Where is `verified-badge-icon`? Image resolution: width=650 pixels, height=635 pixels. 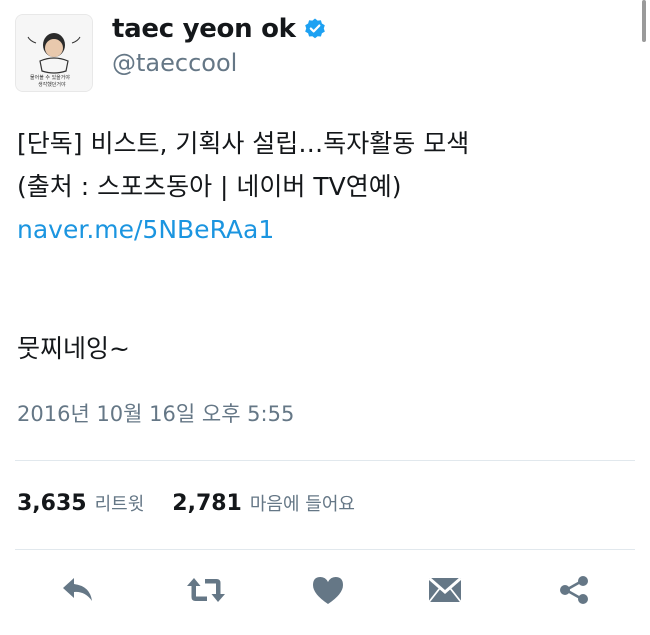 verified-badge-icon is located at coordinates (314, 28).